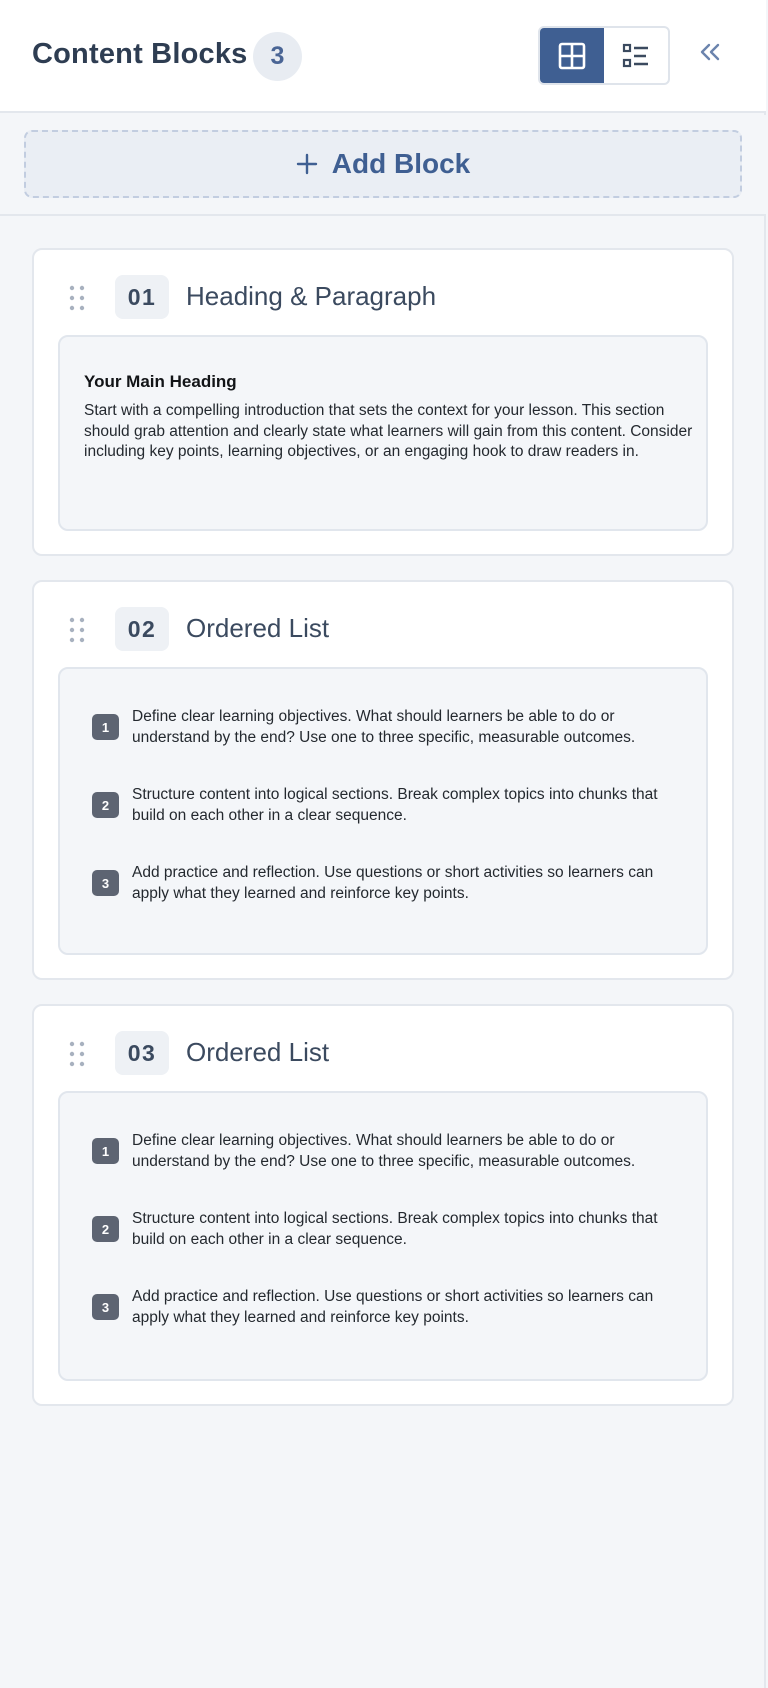 This screenshot has width=768, height=1688. I want to click on list-view-icon, so click(635, 55).